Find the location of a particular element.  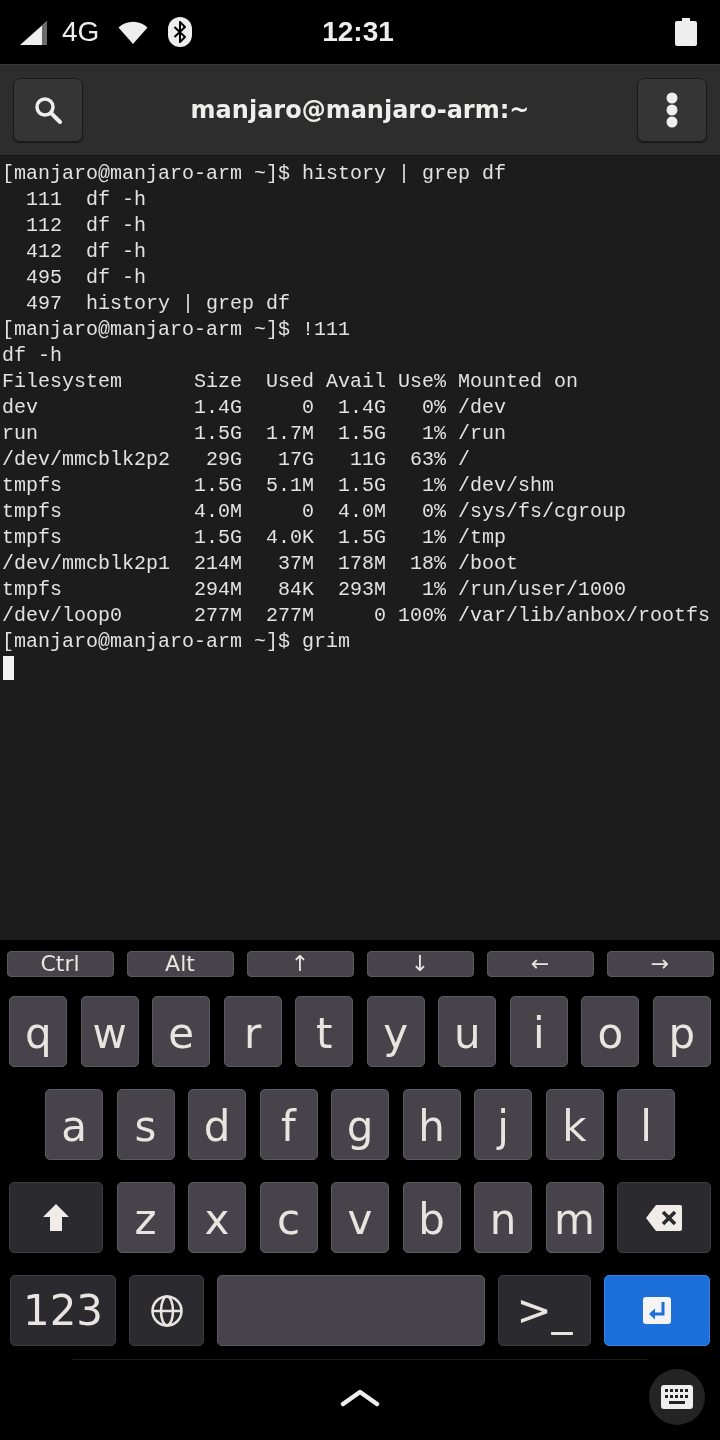

chevron-up-icon is located at coordinates (360, 1397).